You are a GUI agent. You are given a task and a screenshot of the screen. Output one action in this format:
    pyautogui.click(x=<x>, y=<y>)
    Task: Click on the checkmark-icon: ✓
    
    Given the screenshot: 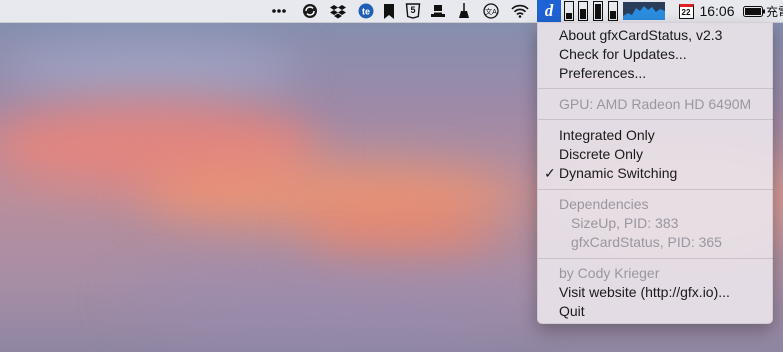 What is the action you would take?
    pyautogui.click(x=550, y=173)
    